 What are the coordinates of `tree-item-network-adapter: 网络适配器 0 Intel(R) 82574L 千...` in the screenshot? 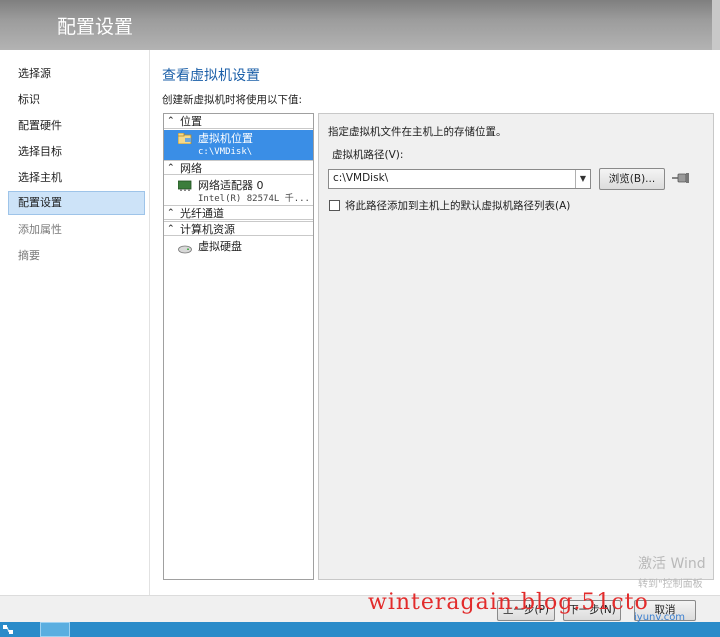 It's located at (238, 191).